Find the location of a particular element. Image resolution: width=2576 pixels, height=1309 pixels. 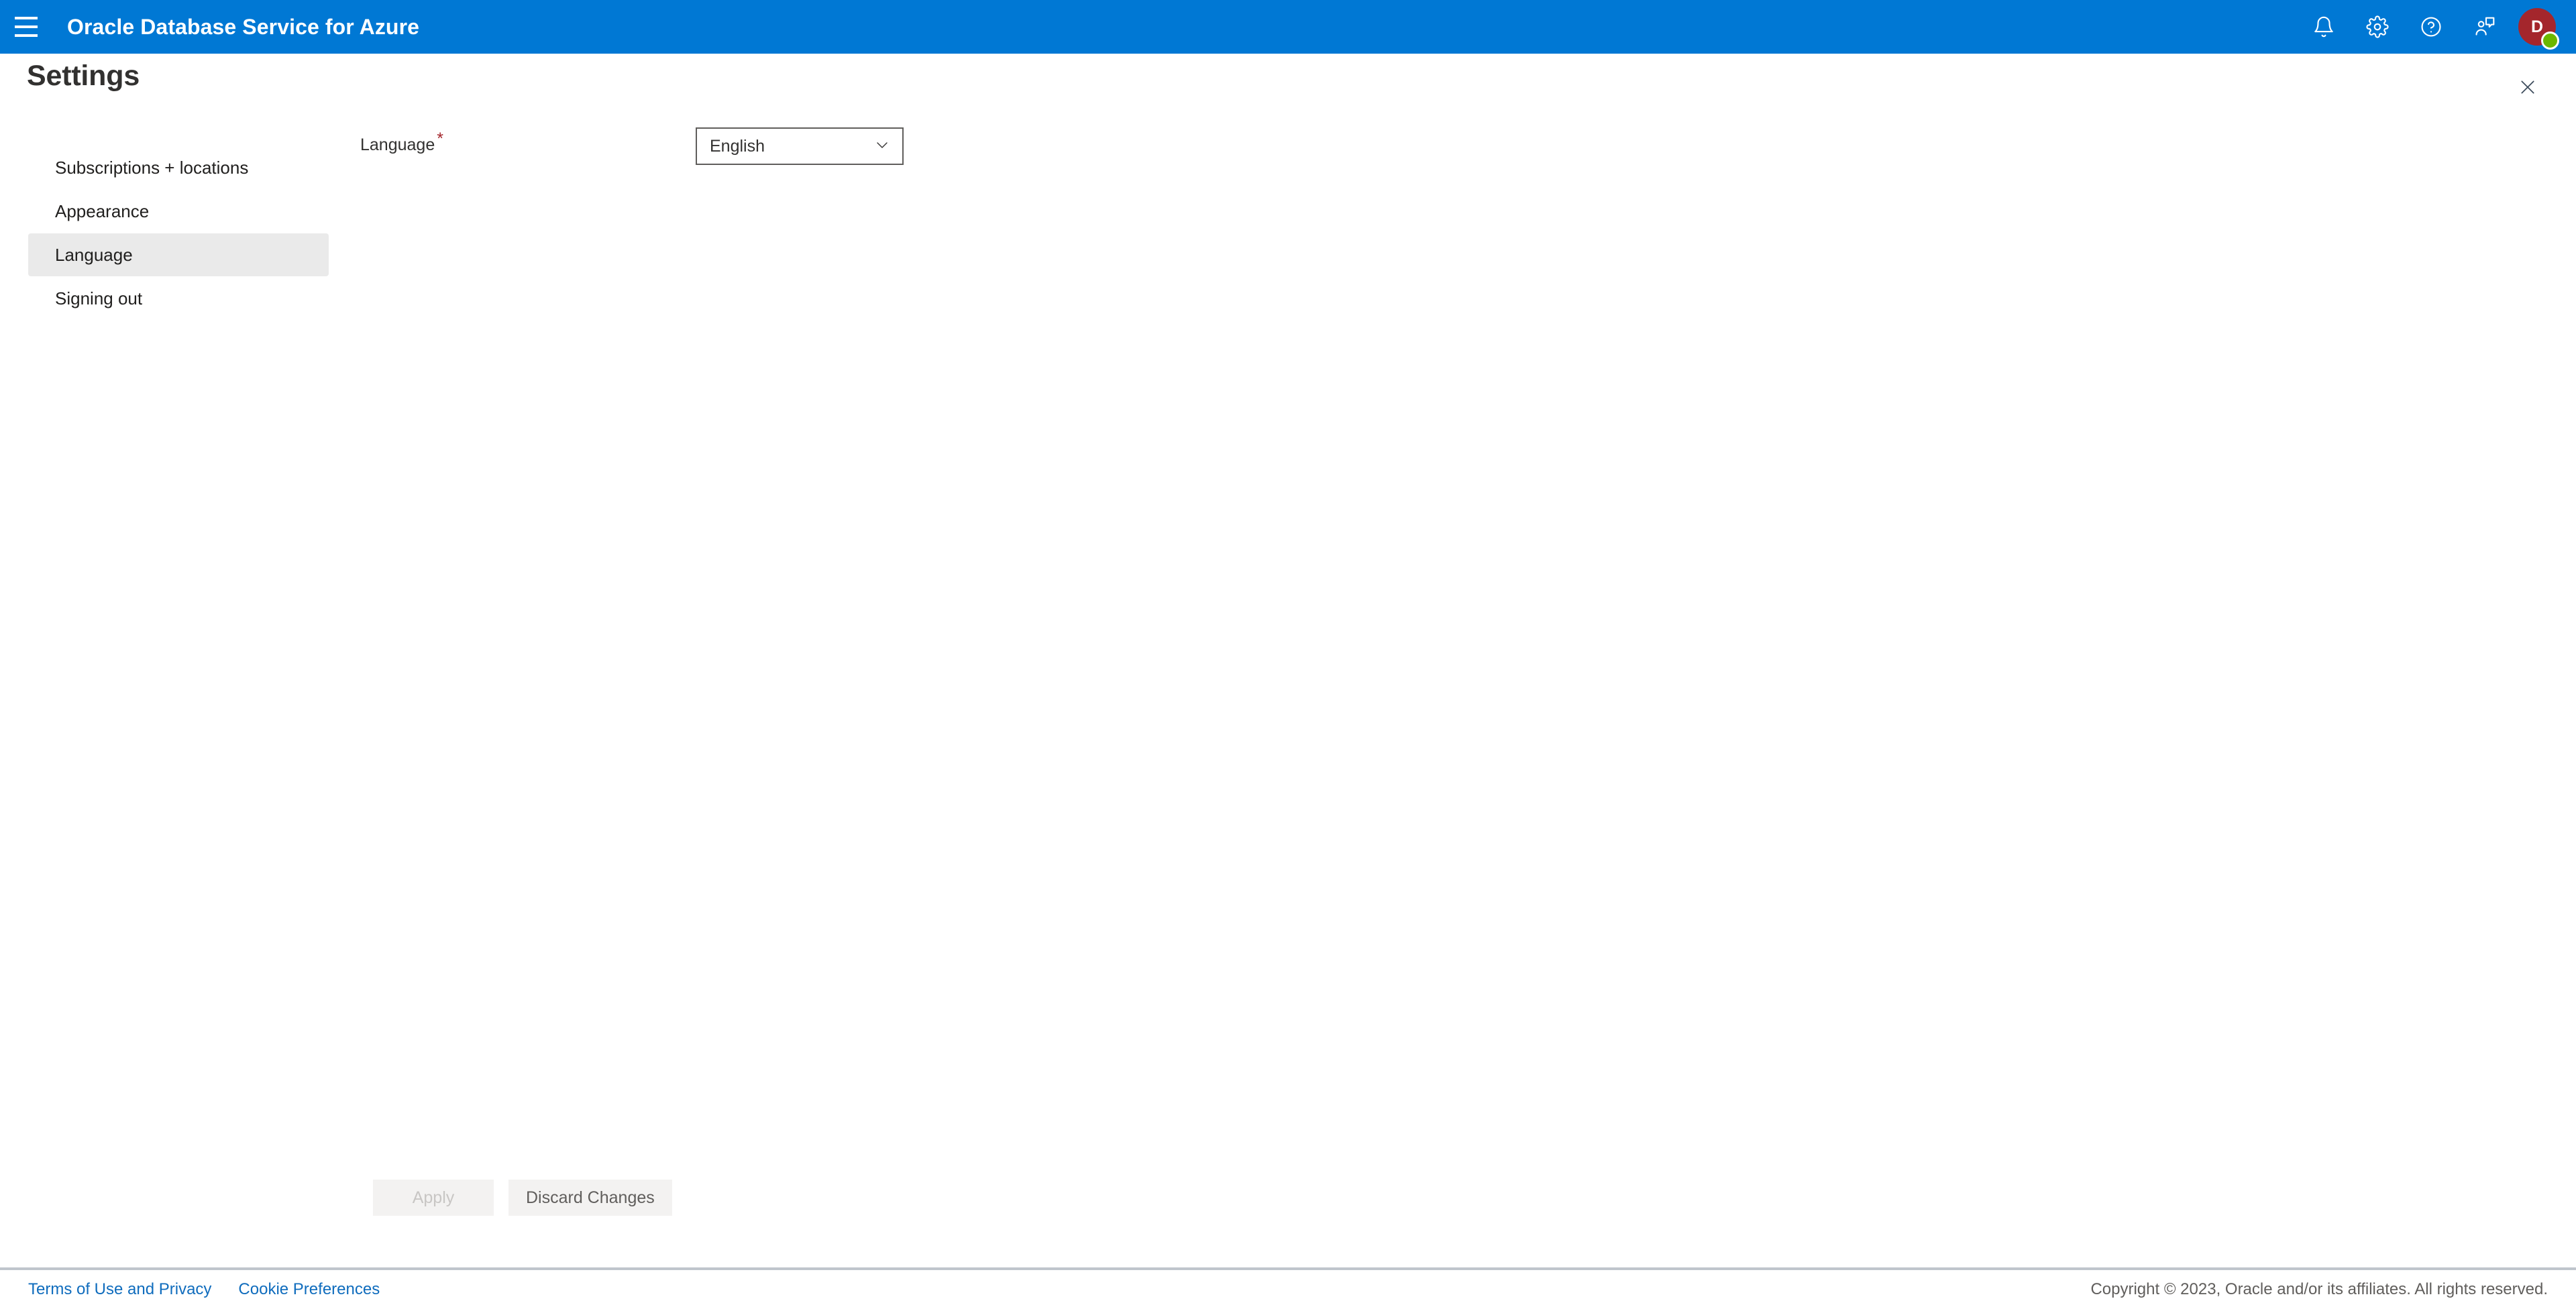

language-select: English is located at coordinates (800, 146).